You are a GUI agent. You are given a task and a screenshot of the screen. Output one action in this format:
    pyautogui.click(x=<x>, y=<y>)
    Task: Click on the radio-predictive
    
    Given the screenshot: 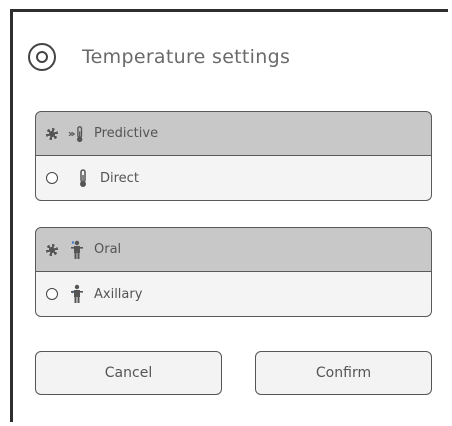 What is the action you would take?
    pyautogui.click(x=52, y=133)
    